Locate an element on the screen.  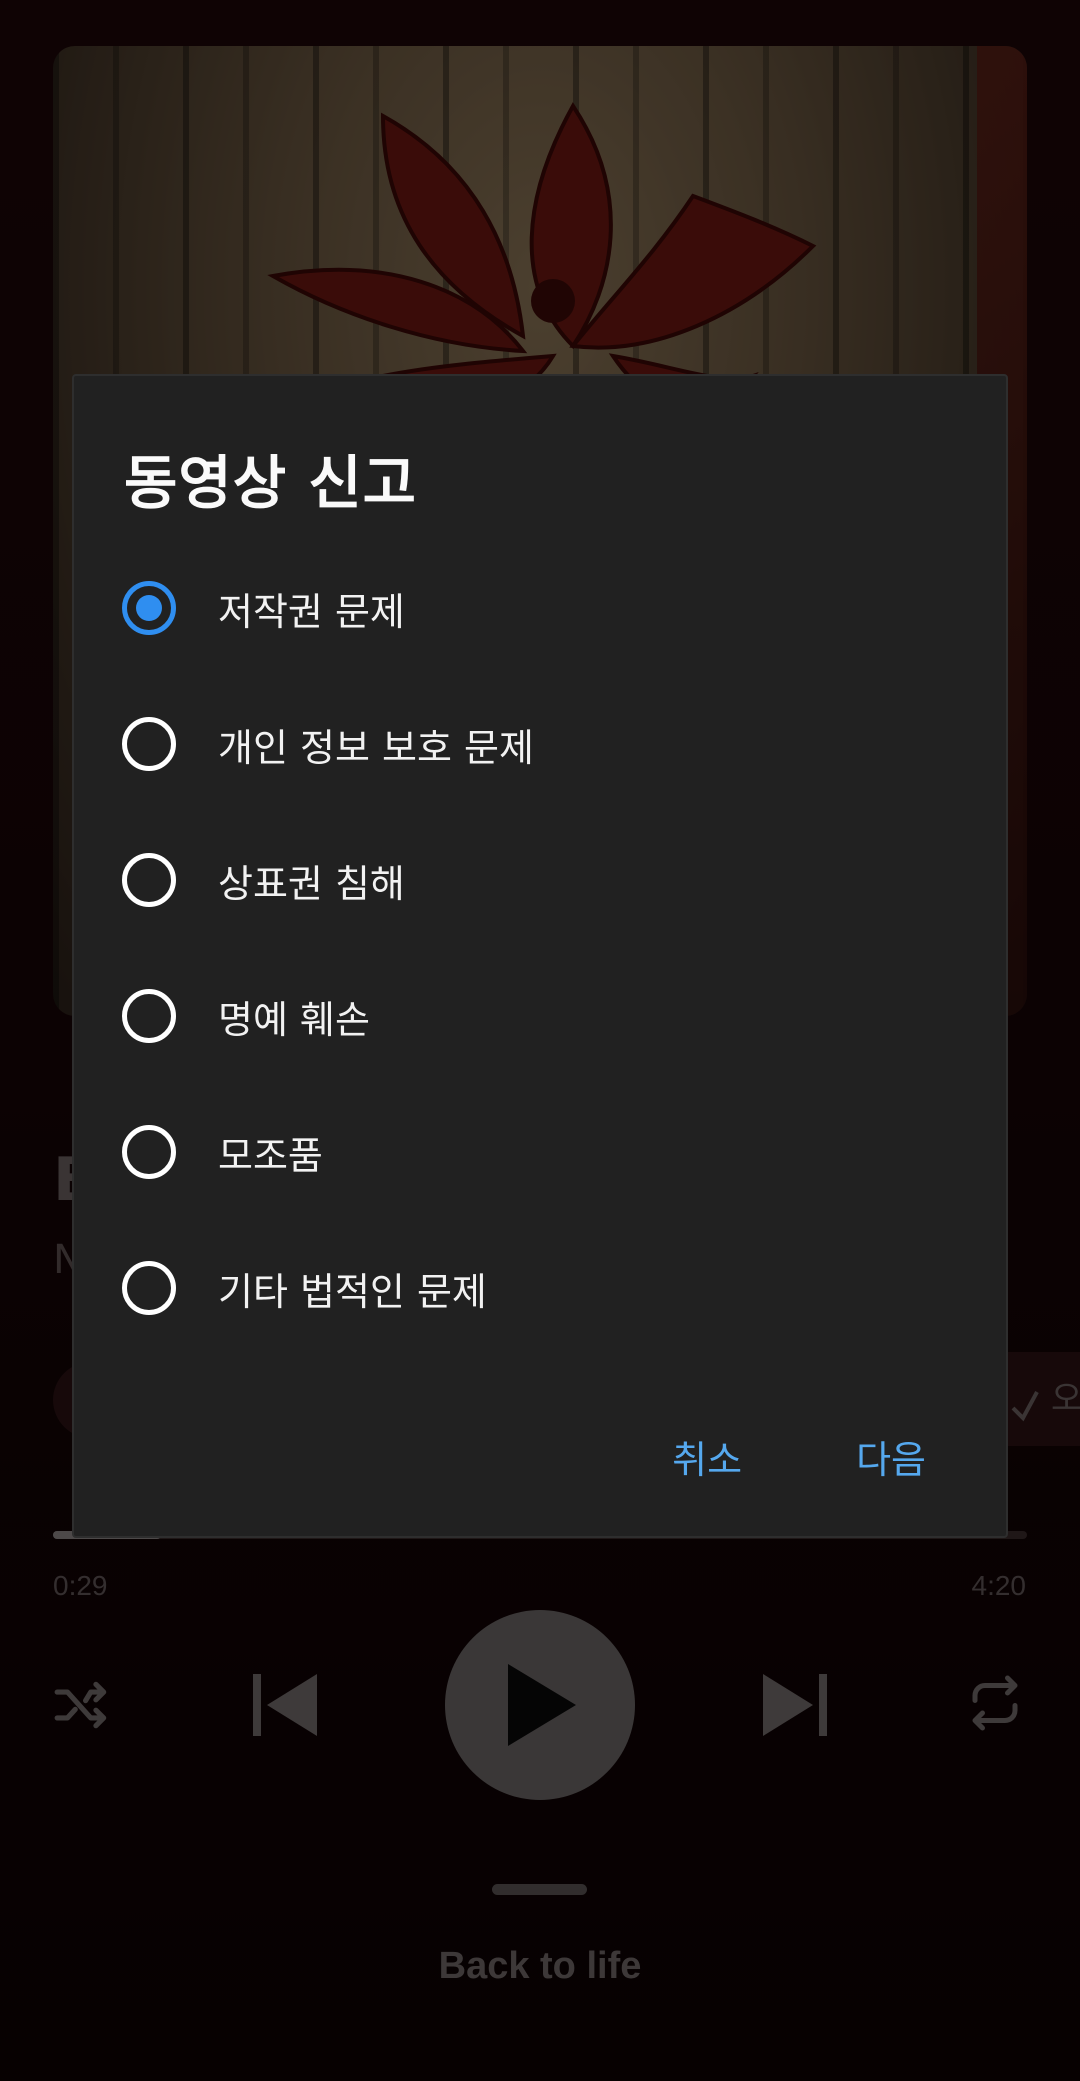
option-privacy: 개인 정보 보호 문제 is located at coordinates (542, 744).